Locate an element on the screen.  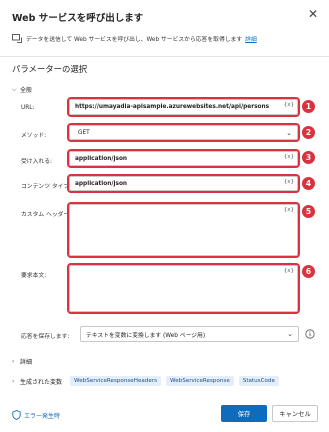
badge-2: 2 is located at coordinates (308, 132).